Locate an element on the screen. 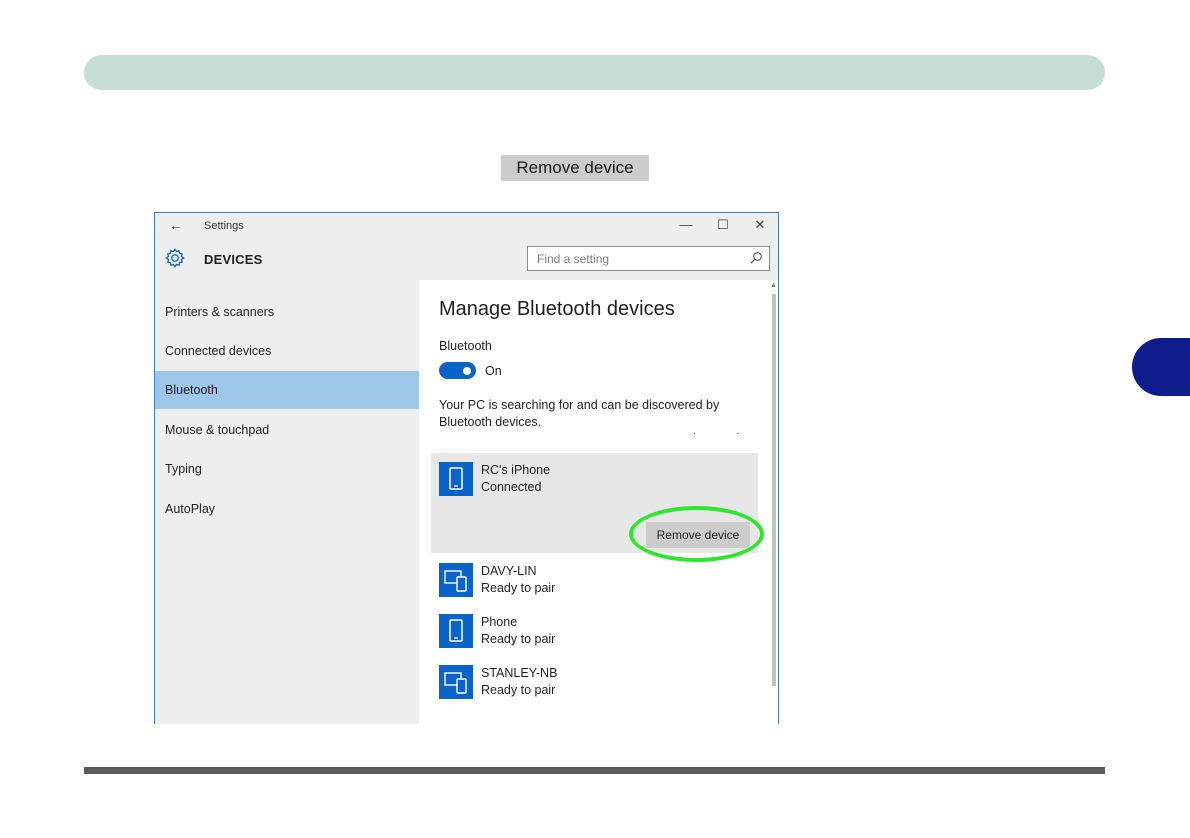  settings-header: DEVICES is located at coordinates (466, 260).